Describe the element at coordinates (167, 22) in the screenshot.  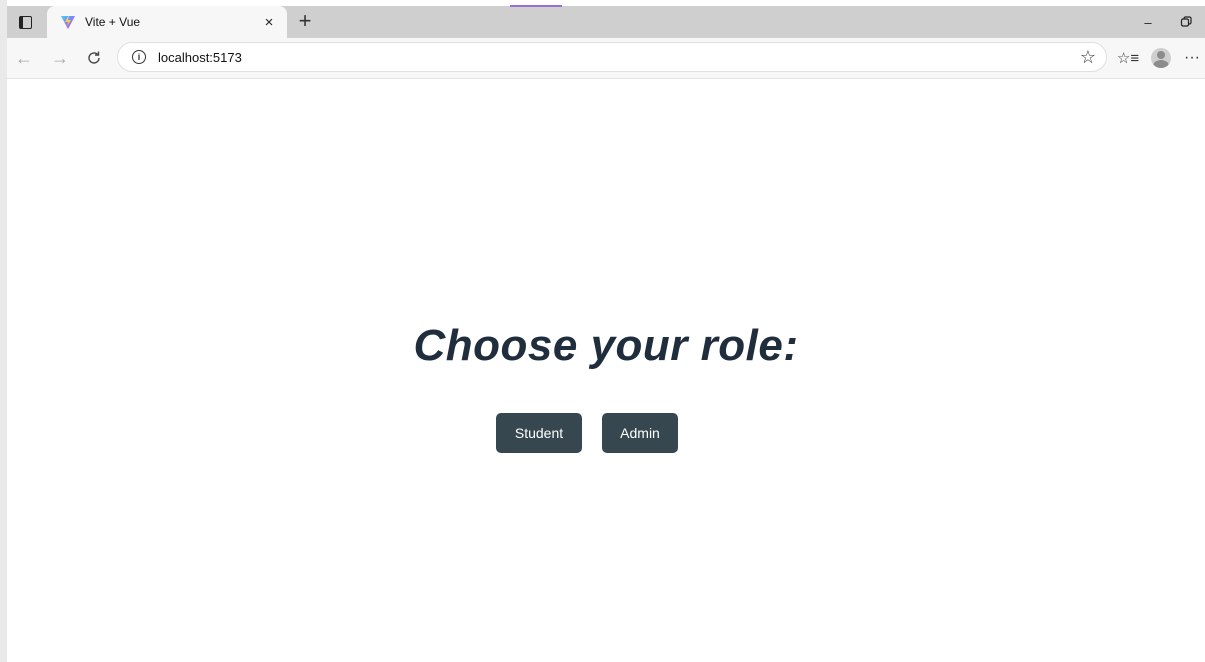
I see `tab-active: Vite + Vue ×` at that location.